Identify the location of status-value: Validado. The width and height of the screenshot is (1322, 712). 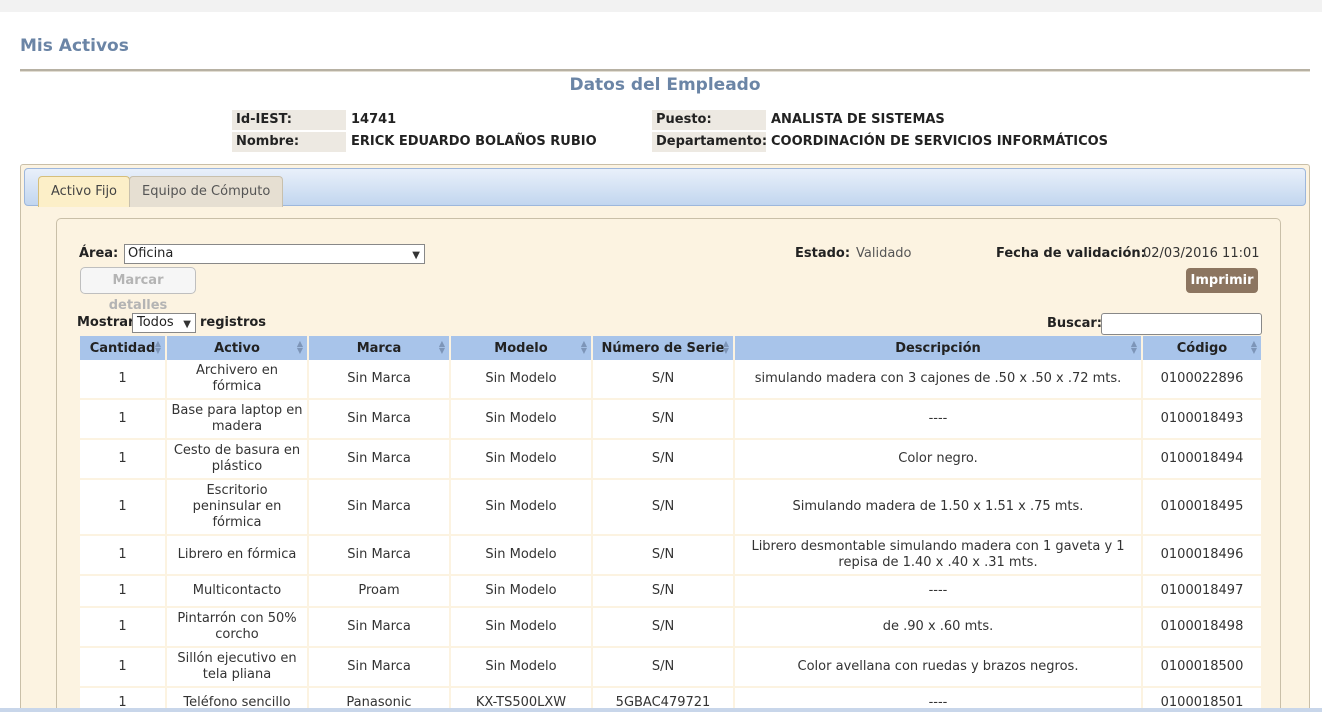
(884, 253).